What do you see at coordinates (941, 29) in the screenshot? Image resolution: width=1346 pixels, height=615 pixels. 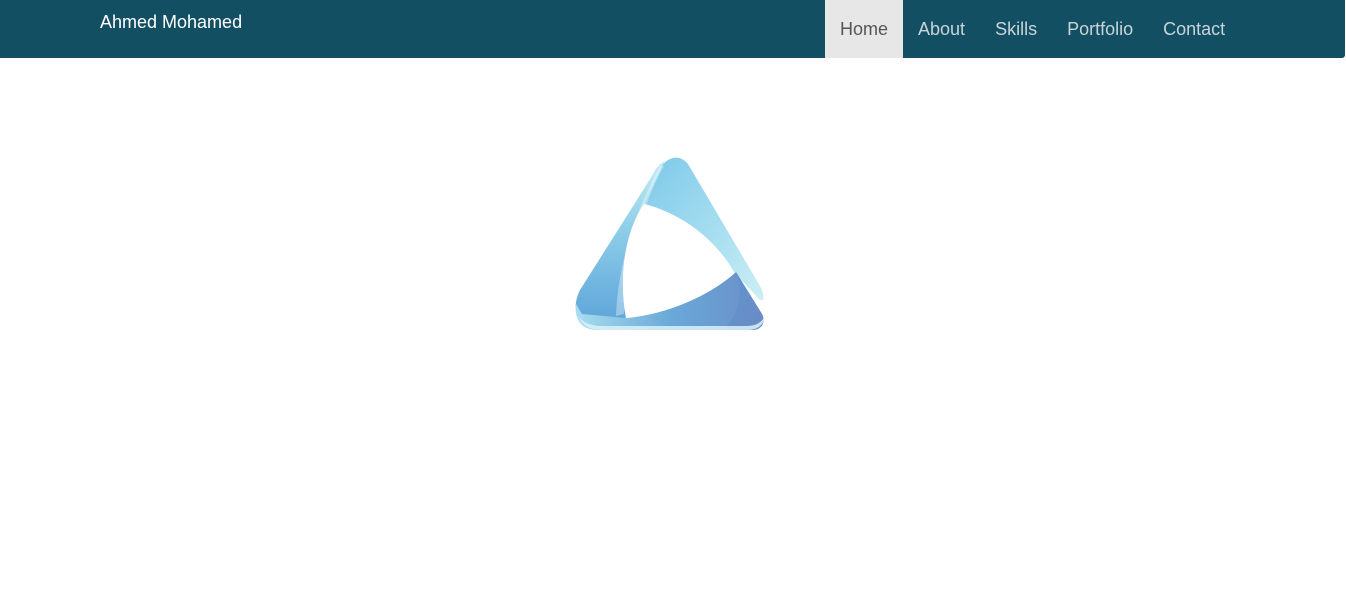 I see `nav-item-about: About` at bounding box center [941, 29].